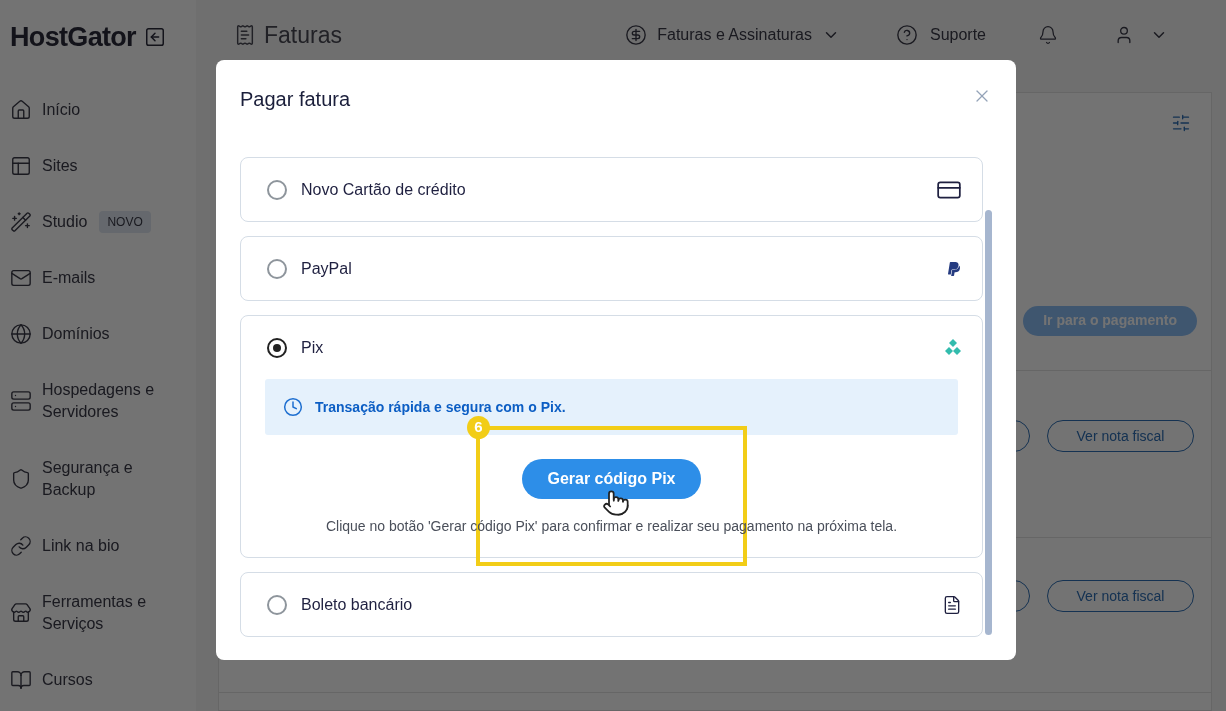  What do you see at coordinates (313, 347) in the screenshot?
I see `option-label: Pix` at bounding box center [313, 347].